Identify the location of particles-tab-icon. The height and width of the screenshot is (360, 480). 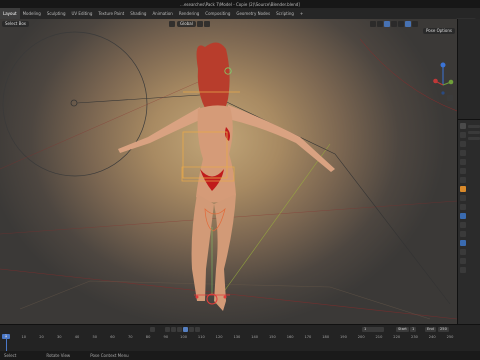
(463, 207).